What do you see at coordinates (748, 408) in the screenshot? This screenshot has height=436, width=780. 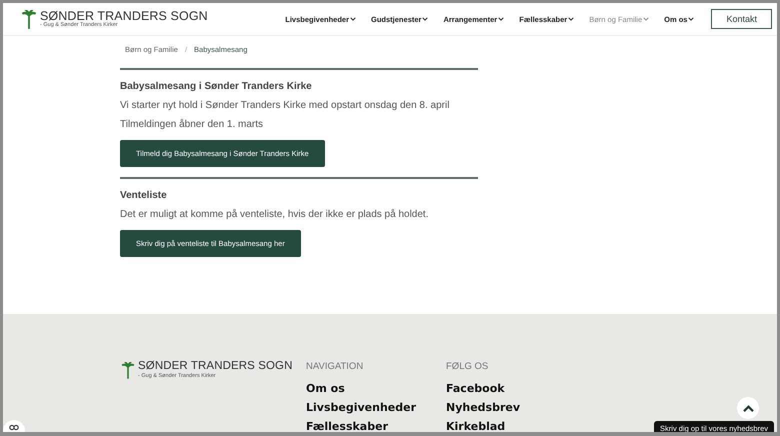 I see `chevron-up-icon` at bounding box center [748, 408].